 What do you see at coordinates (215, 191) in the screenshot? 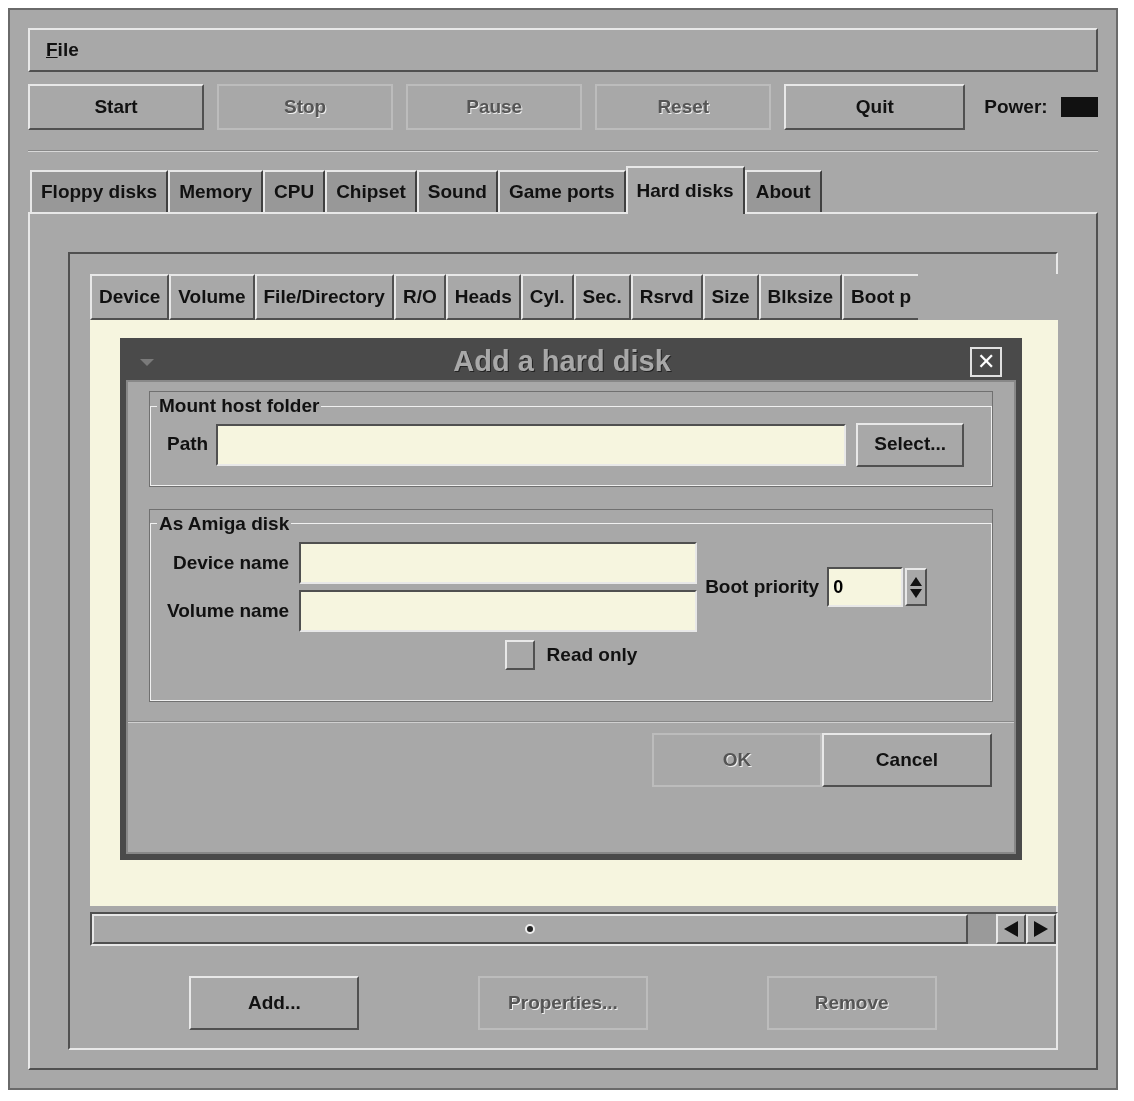
I see `tab: Memory` at bounding box center [215, 191].